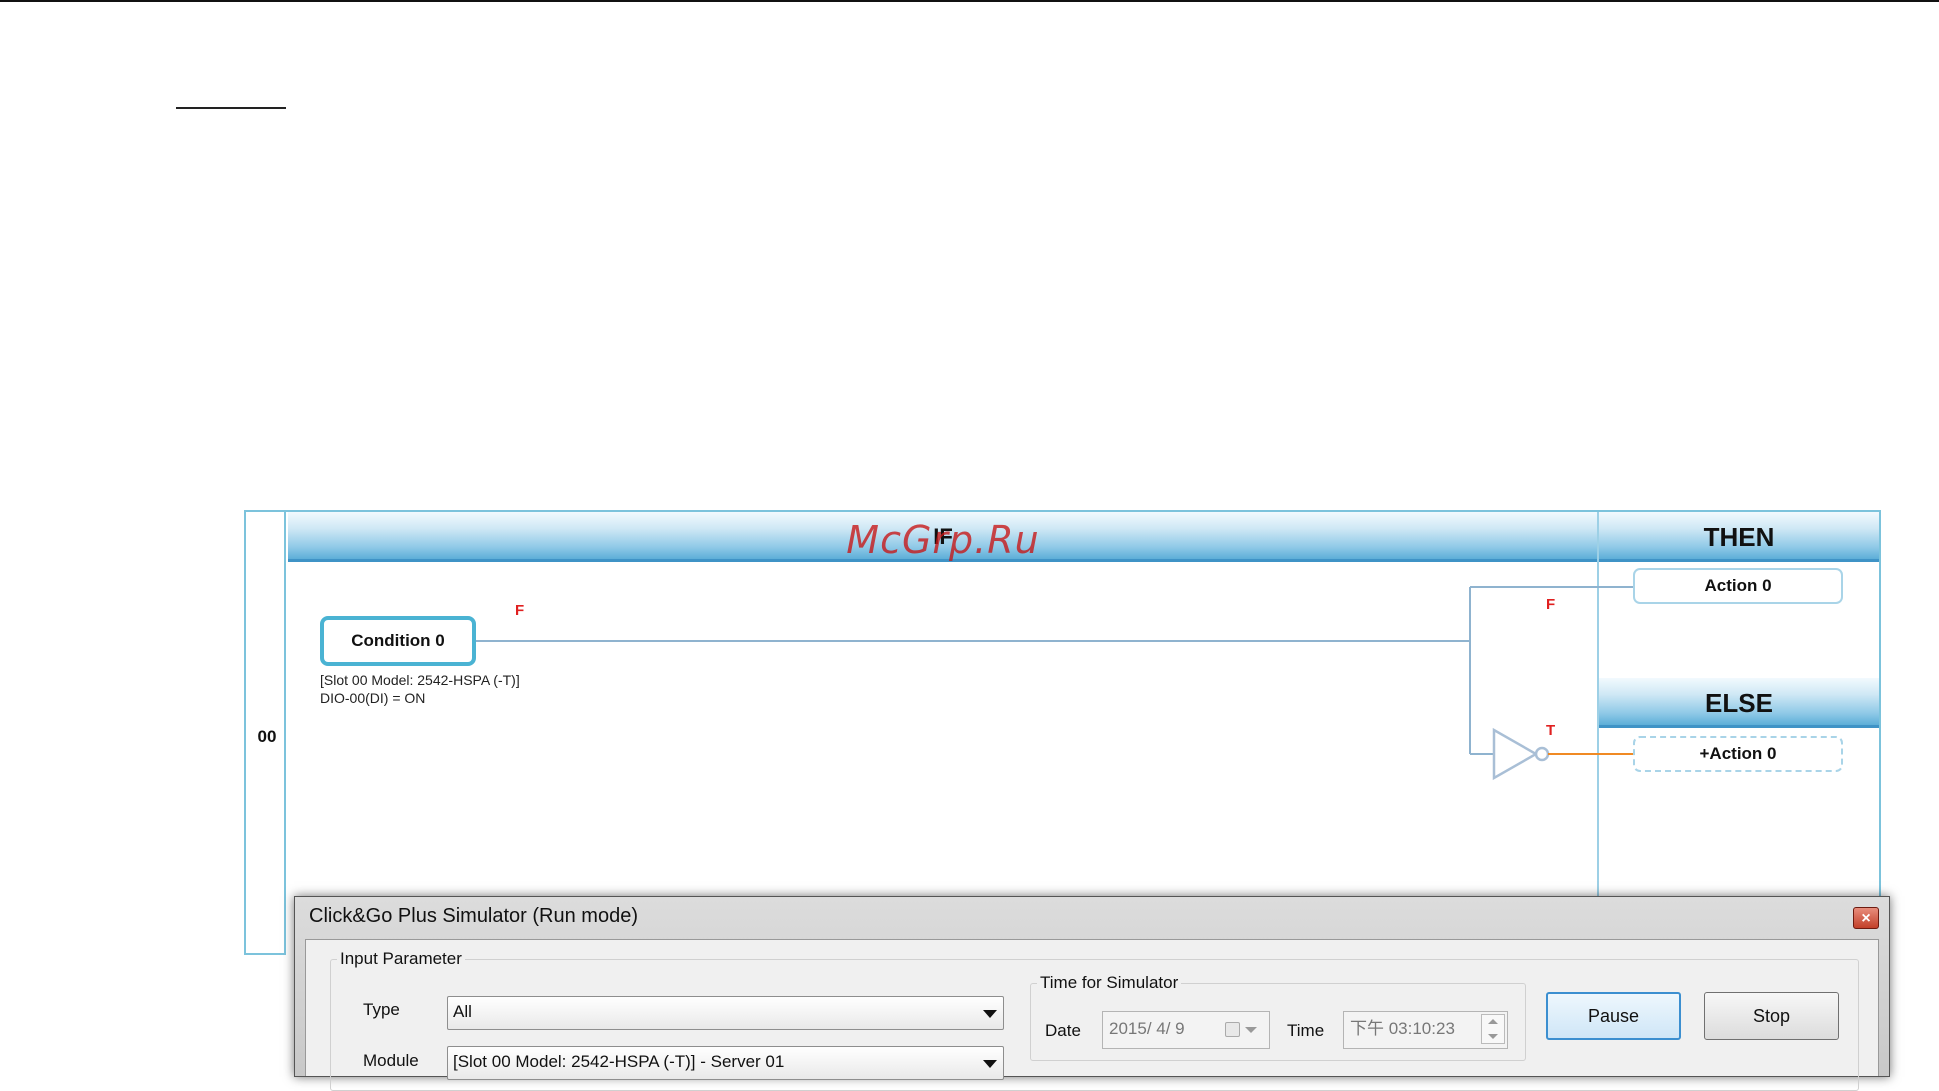 This screenshot has height=1091, width=1939. I want to click on time-spinner: 下午 03:10:23, so click(1425, 1030).